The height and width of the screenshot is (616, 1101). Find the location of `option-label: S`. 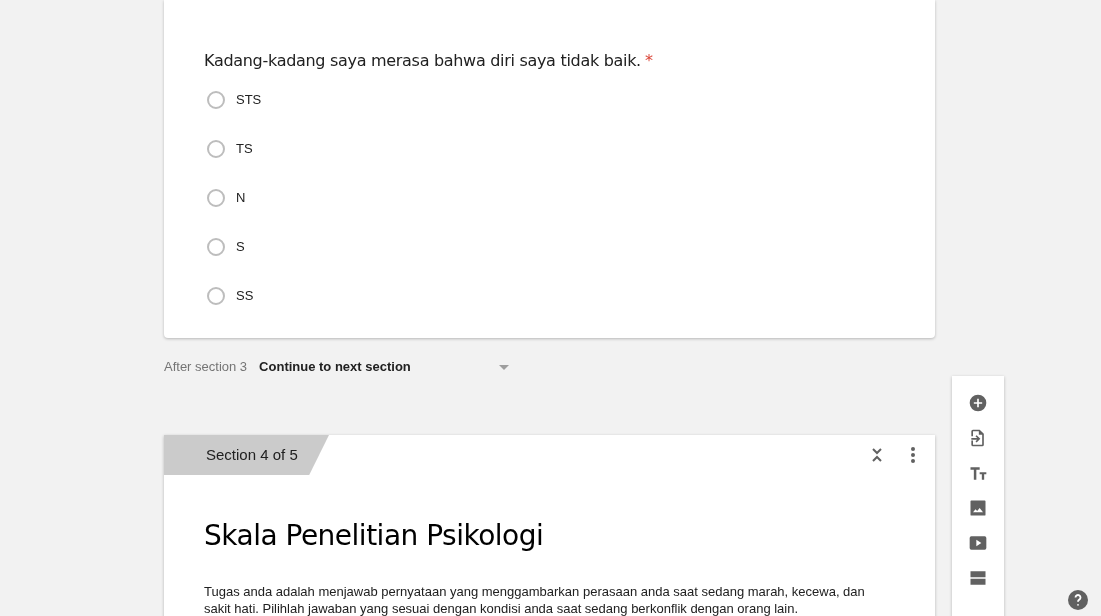

option-label: S is located at coordinates (240, 246).